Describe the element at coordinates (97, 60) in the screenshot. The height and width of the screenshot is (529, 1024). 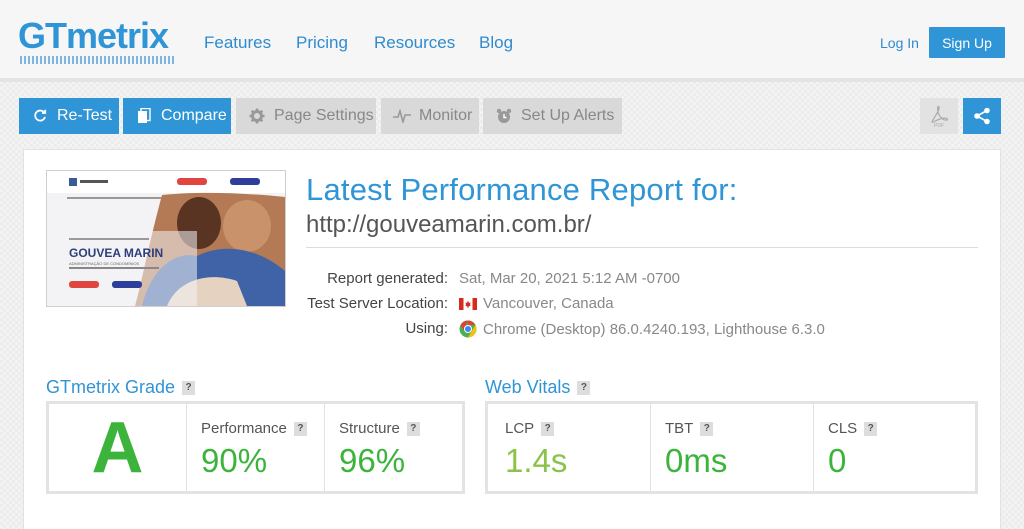
I see `logo-underline` at that location.